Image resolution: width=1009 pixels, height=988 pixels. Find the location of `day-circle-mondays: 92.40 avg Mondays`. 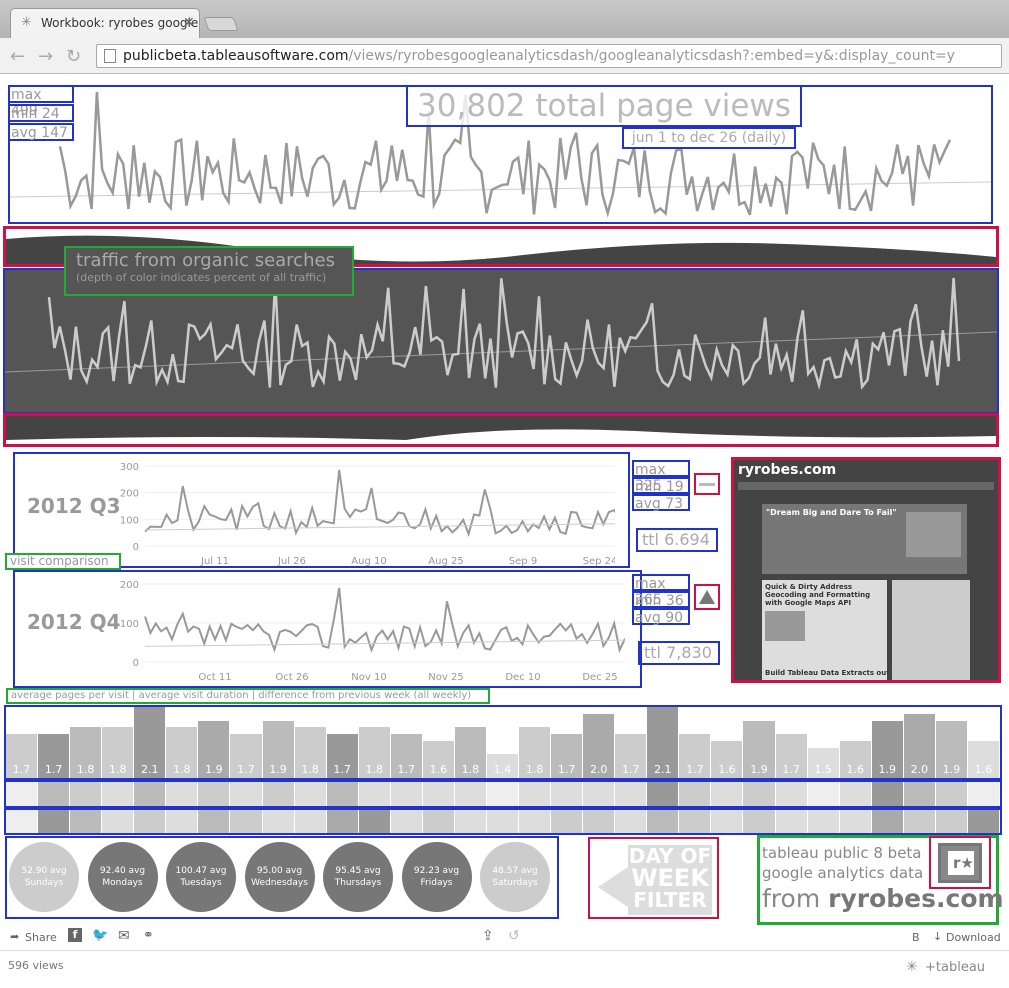

day-circle-mondays: 92.40 avg Mondays is located at coordinates (122, 877).